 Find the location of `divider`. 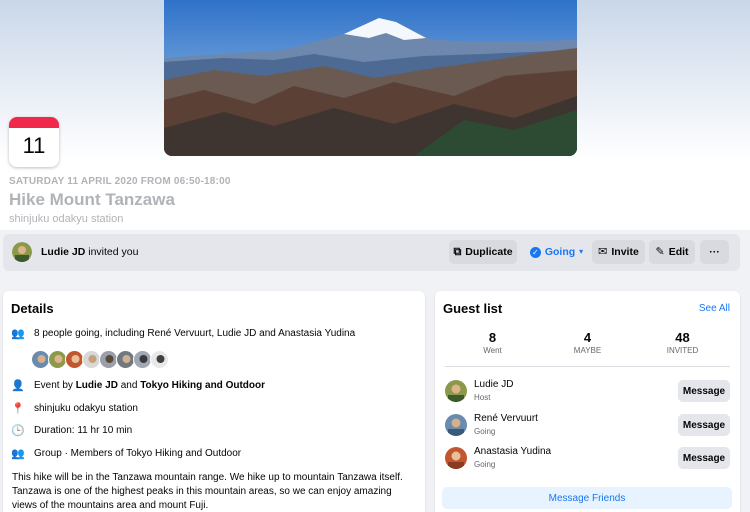

divider is located at coordinates (587, 366).